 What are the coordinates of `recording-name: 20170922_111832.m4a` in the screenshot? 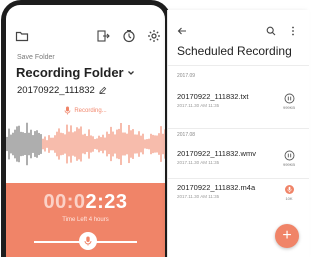 It's located at (216, 187).